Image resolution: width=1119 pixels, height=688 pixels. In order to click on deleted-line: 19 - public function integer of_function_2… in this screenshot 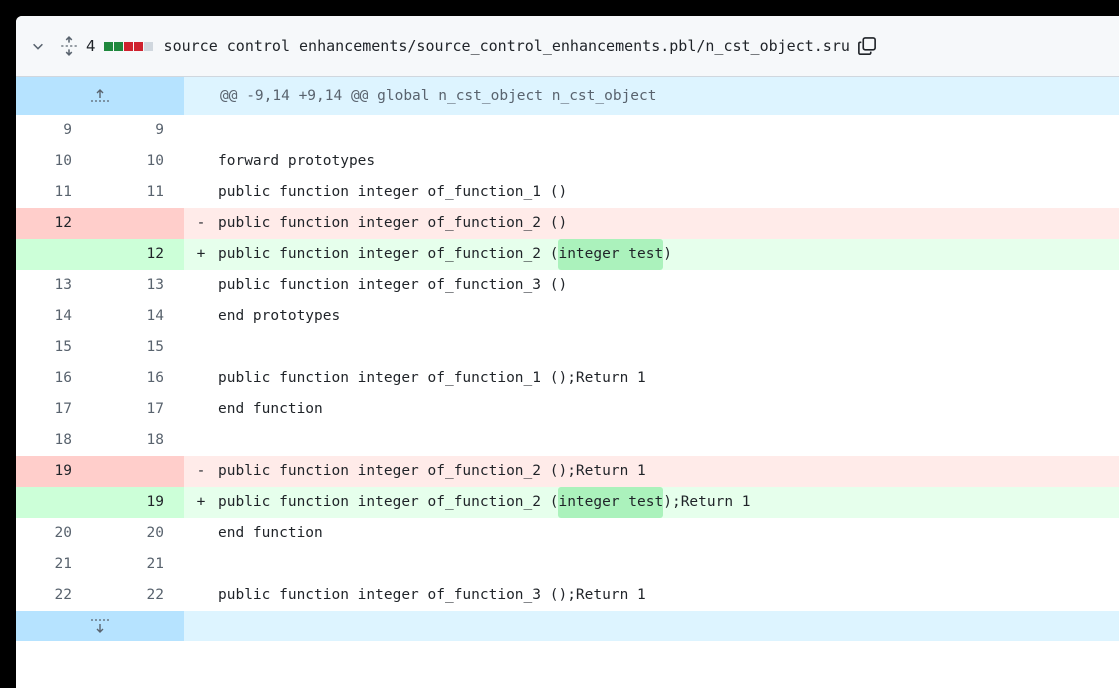, I will do `click(567, 471)`.